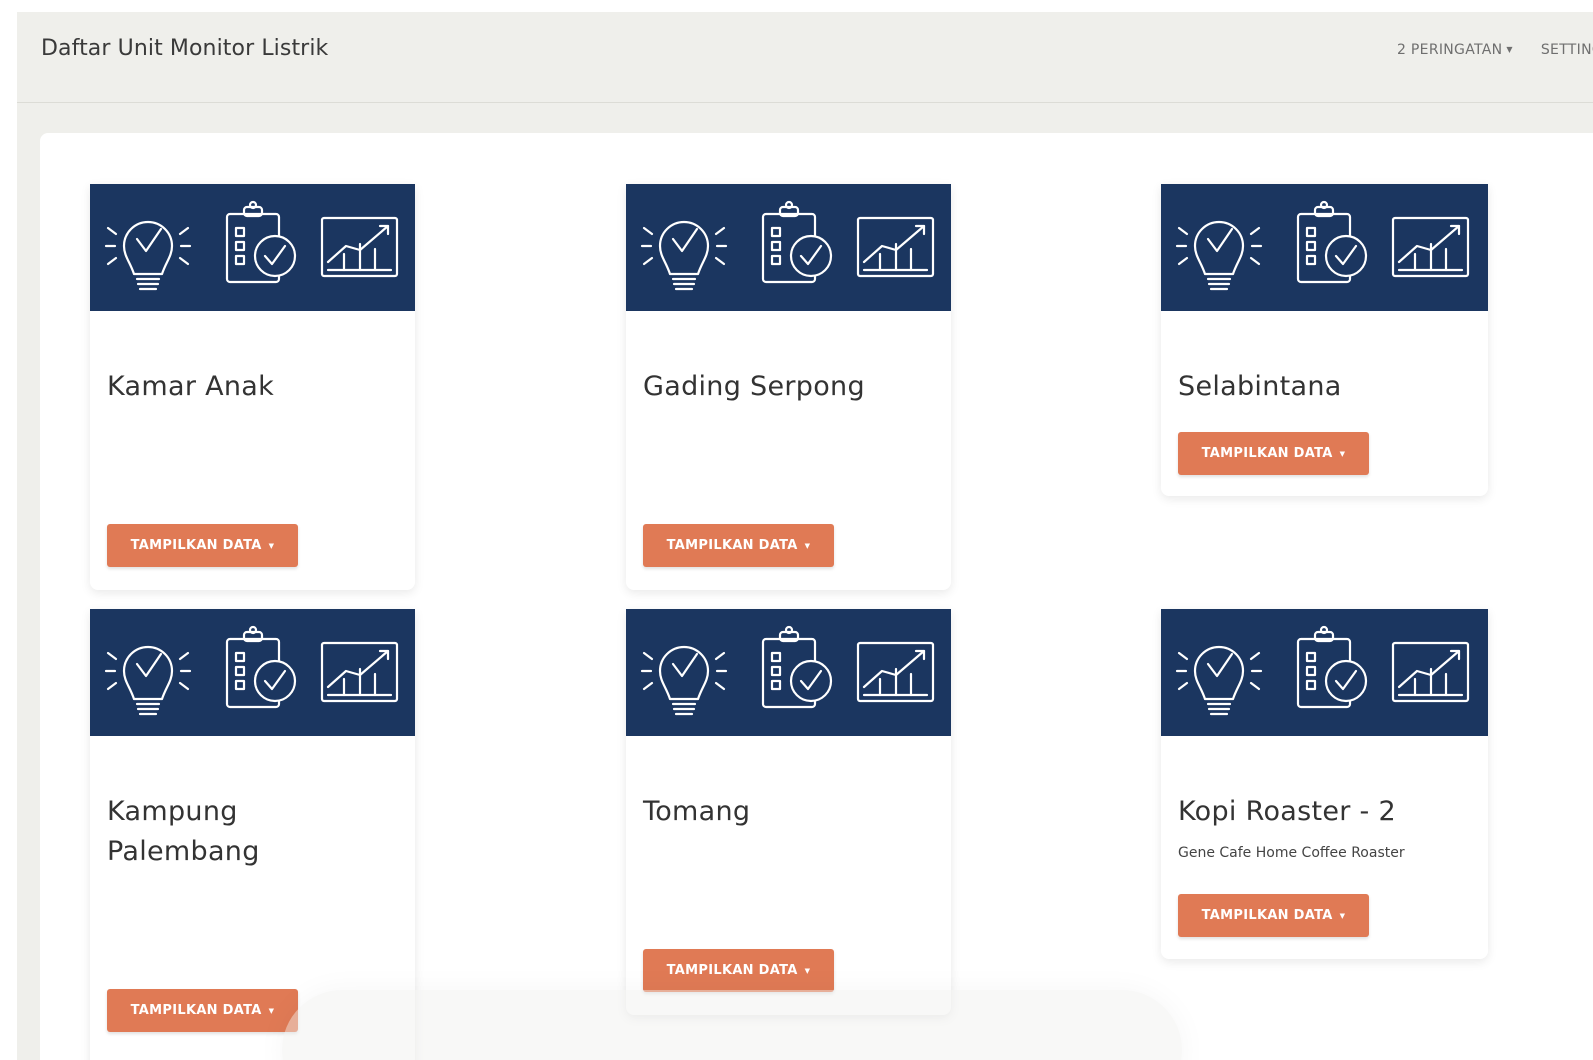 Image resolution: width=1593 pixels, height=1060 pixels. Describe the element at coordinates (1260, 386) in the screenshot. I see `card-title: Selabintana` at that location.